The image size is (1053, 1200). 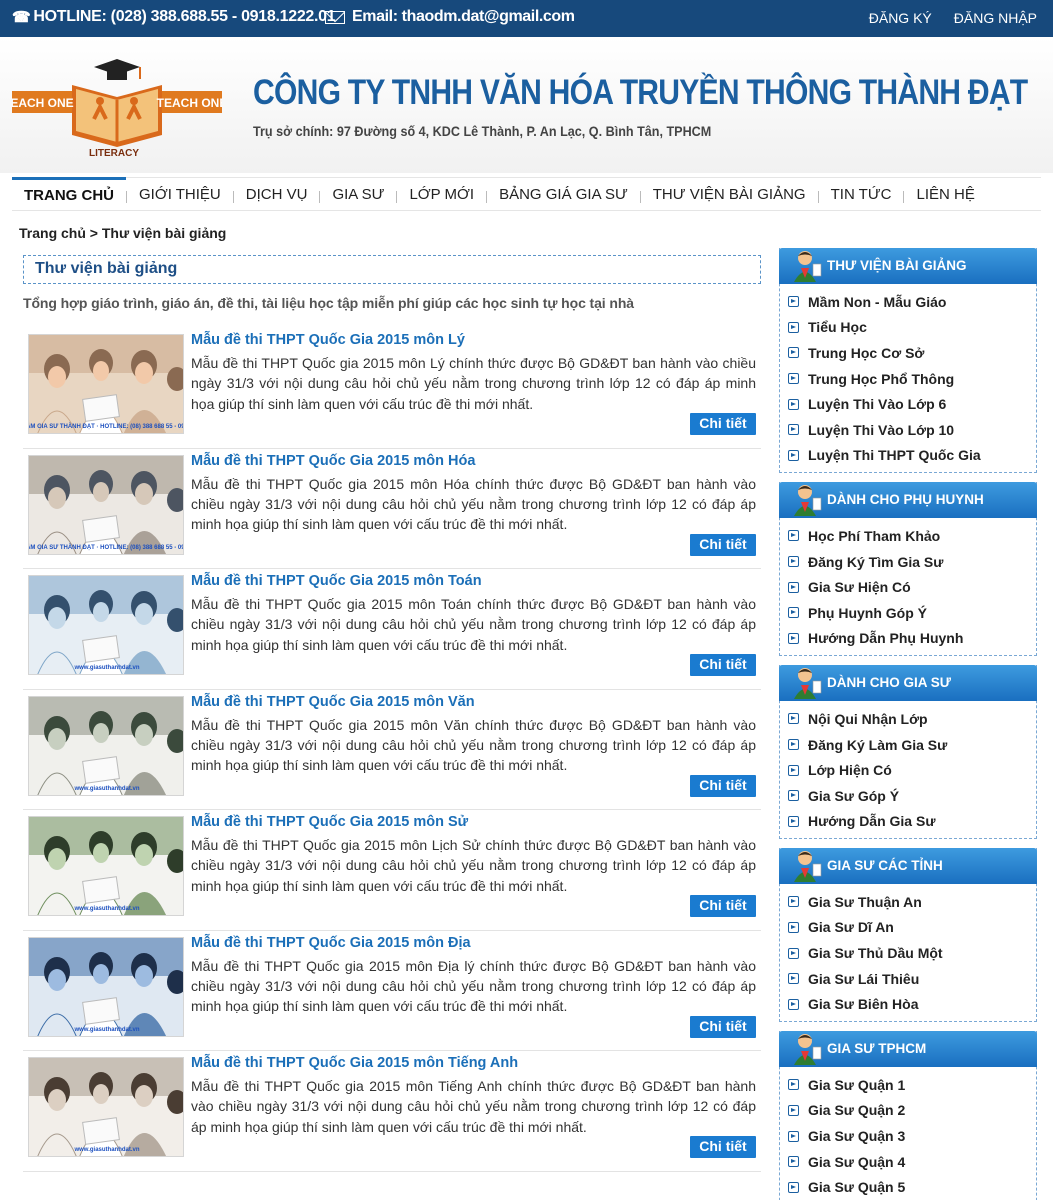 I want to click on sidebar-link: Gia Sư Dĩ An, so click(x=912, y=928).